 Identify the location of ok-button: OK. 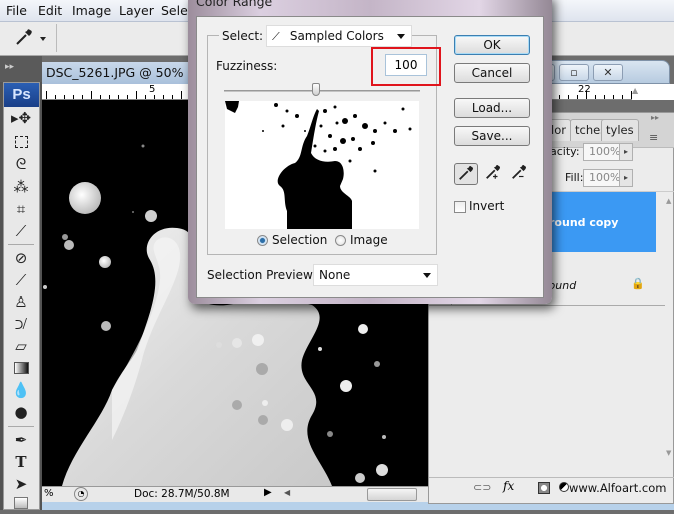
(492, 45).